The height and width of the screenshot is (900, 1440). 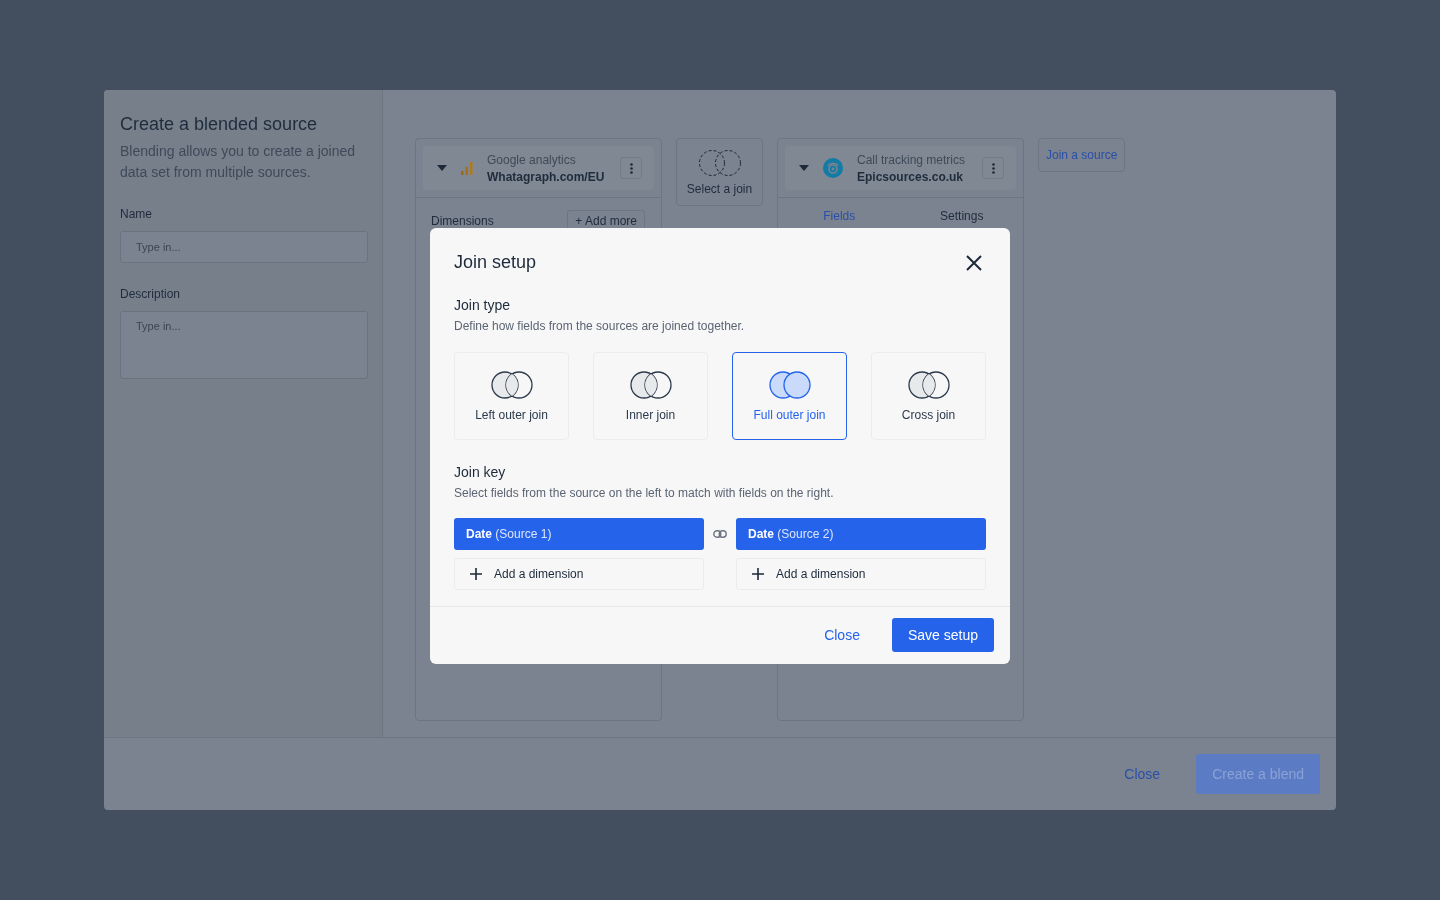 What do you see at coordinates (942, 635) in the screenshot?
I see `save-setup-button: Save setup` at bounding box center [942, 635].